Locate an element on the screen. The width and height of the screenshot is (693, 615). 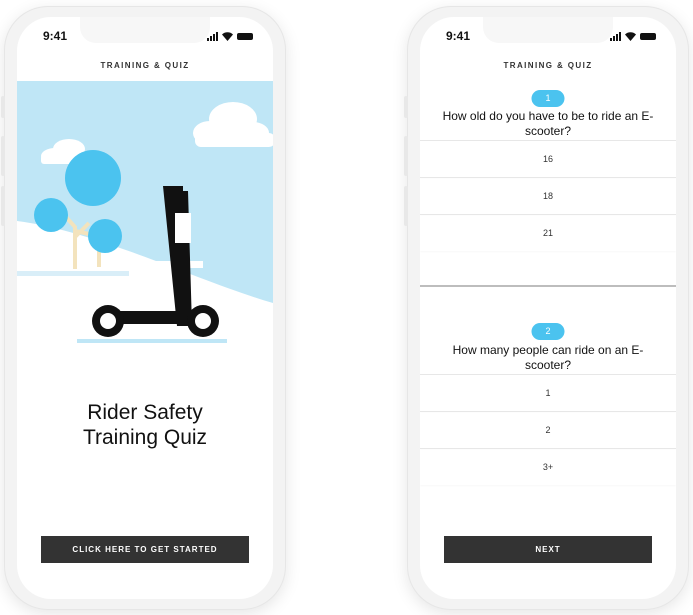
answer-list: 16 18 21 is located at coordinates (548, 195).